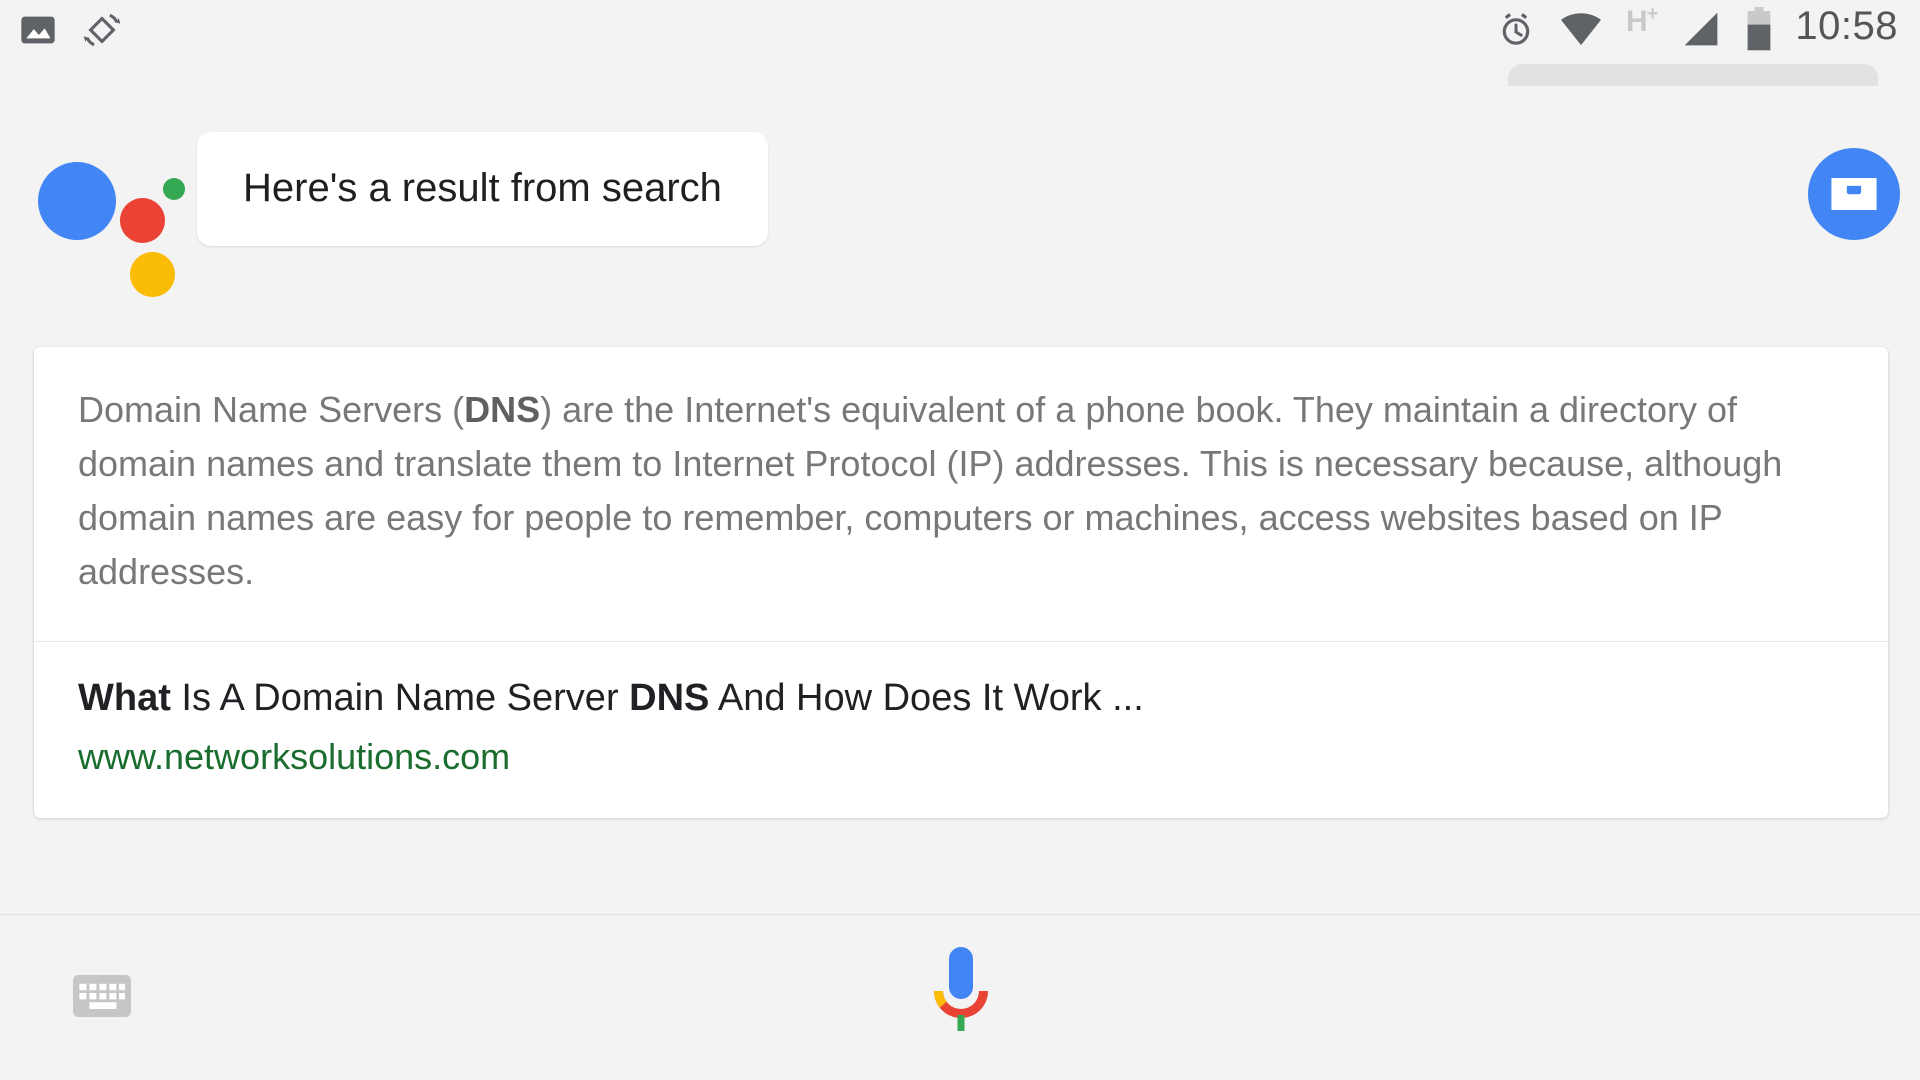  I want to click on link-title-bold-dns: DNS, so click(669, 698).